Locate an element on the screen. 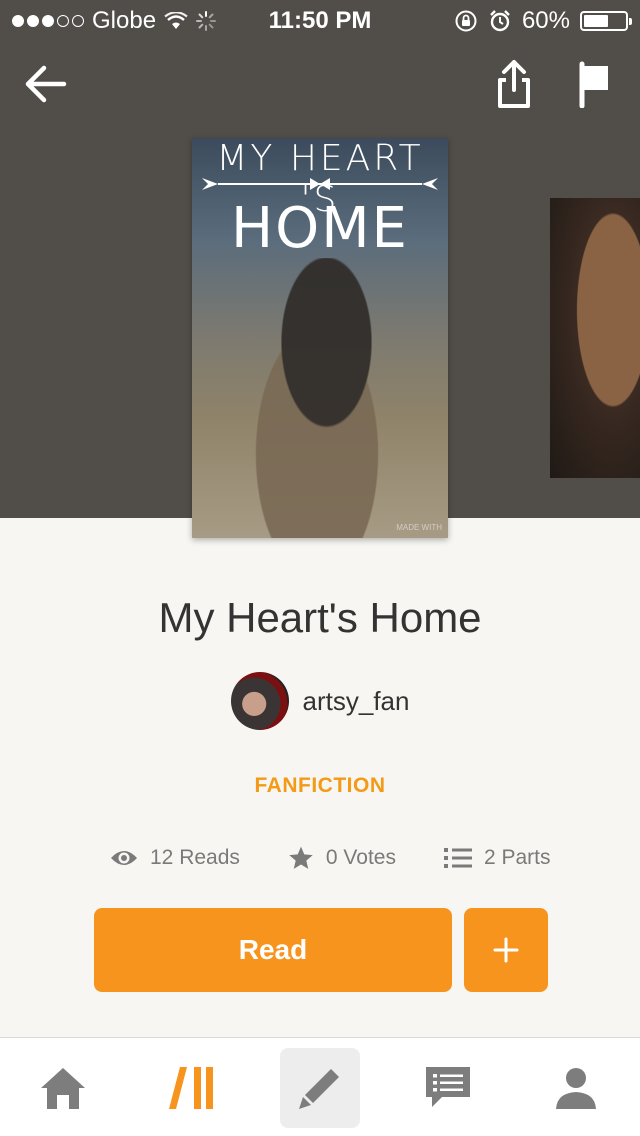  report-button is located at coordinates (594, 84).